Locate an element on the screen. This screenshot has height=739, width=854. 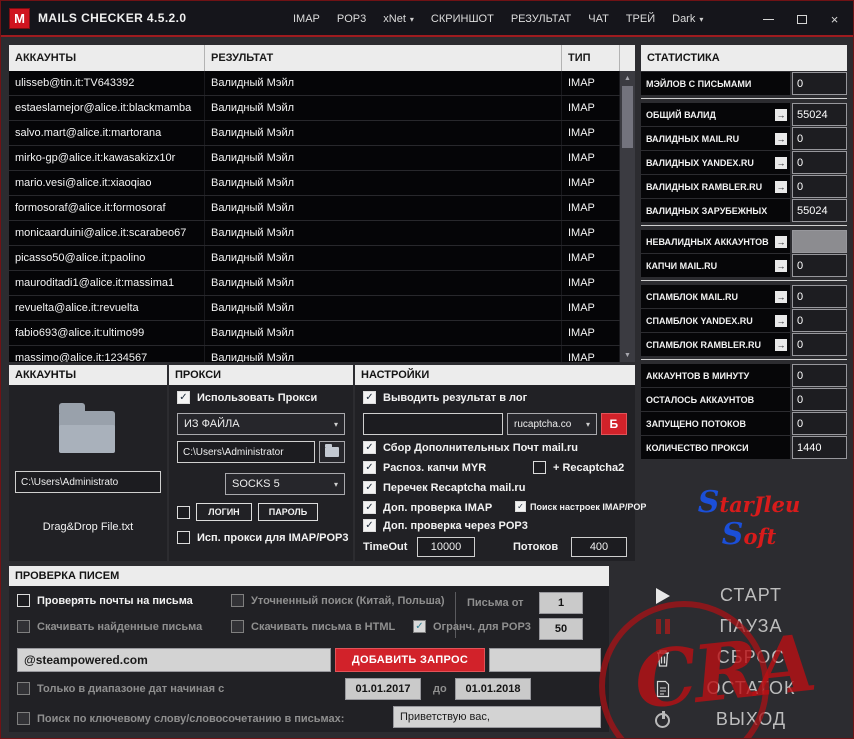
rest-button: ОСТАТОК is located at coordinates (744, 688).